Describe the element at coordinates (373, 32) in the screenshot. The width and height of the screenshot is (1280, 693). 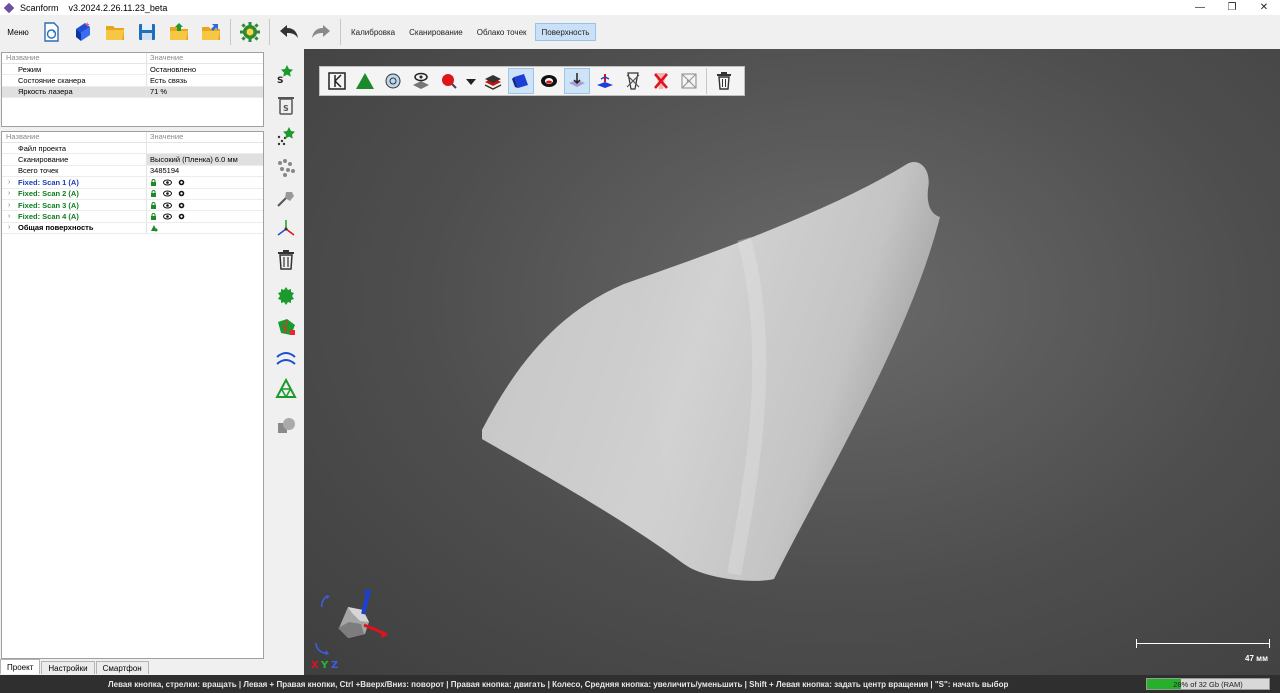
I see `tab-calibration: Калибровка` at that location.